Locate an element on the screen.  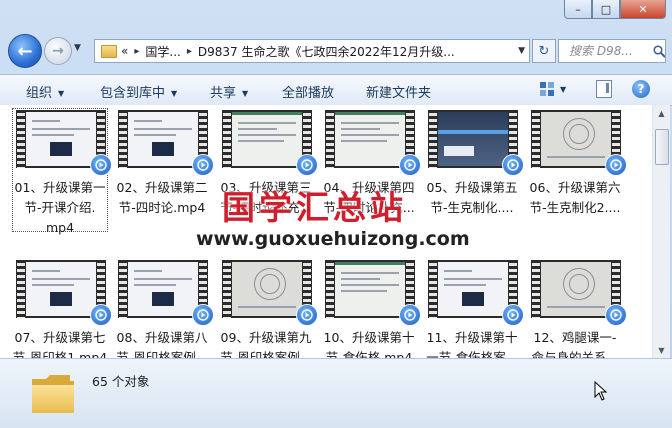
folder-icon is located at coordinates (109, 51).